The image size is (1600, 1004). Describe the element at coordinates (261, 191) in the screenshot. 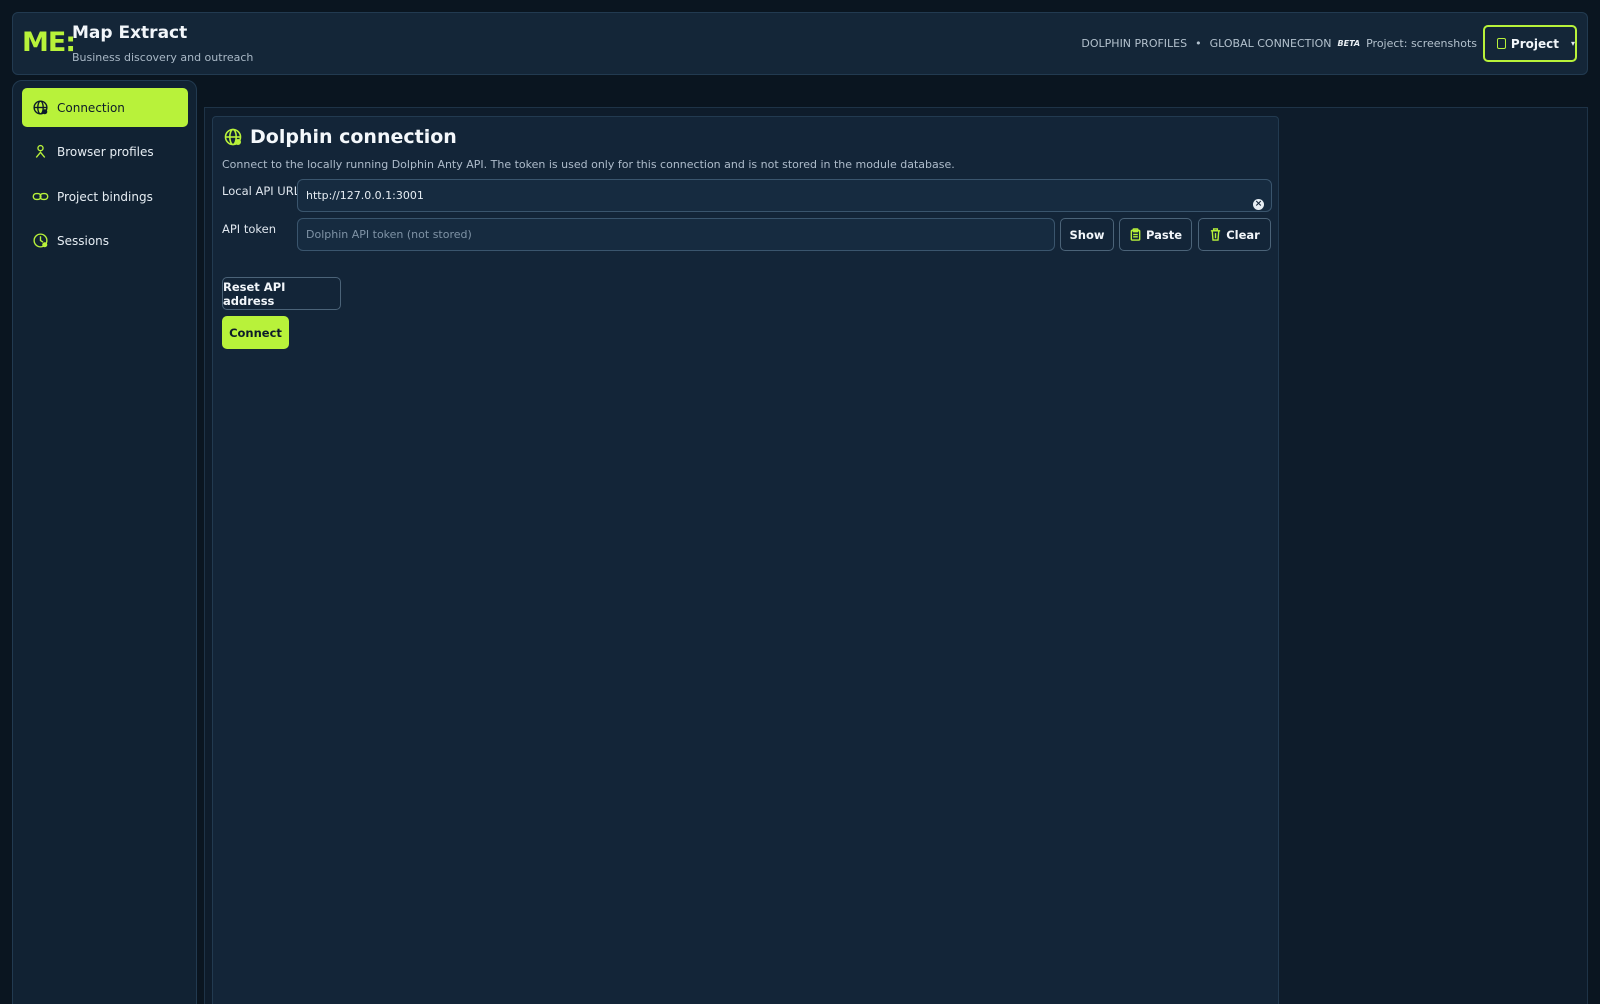

I see `api-url-label: Local API URL` at that location.